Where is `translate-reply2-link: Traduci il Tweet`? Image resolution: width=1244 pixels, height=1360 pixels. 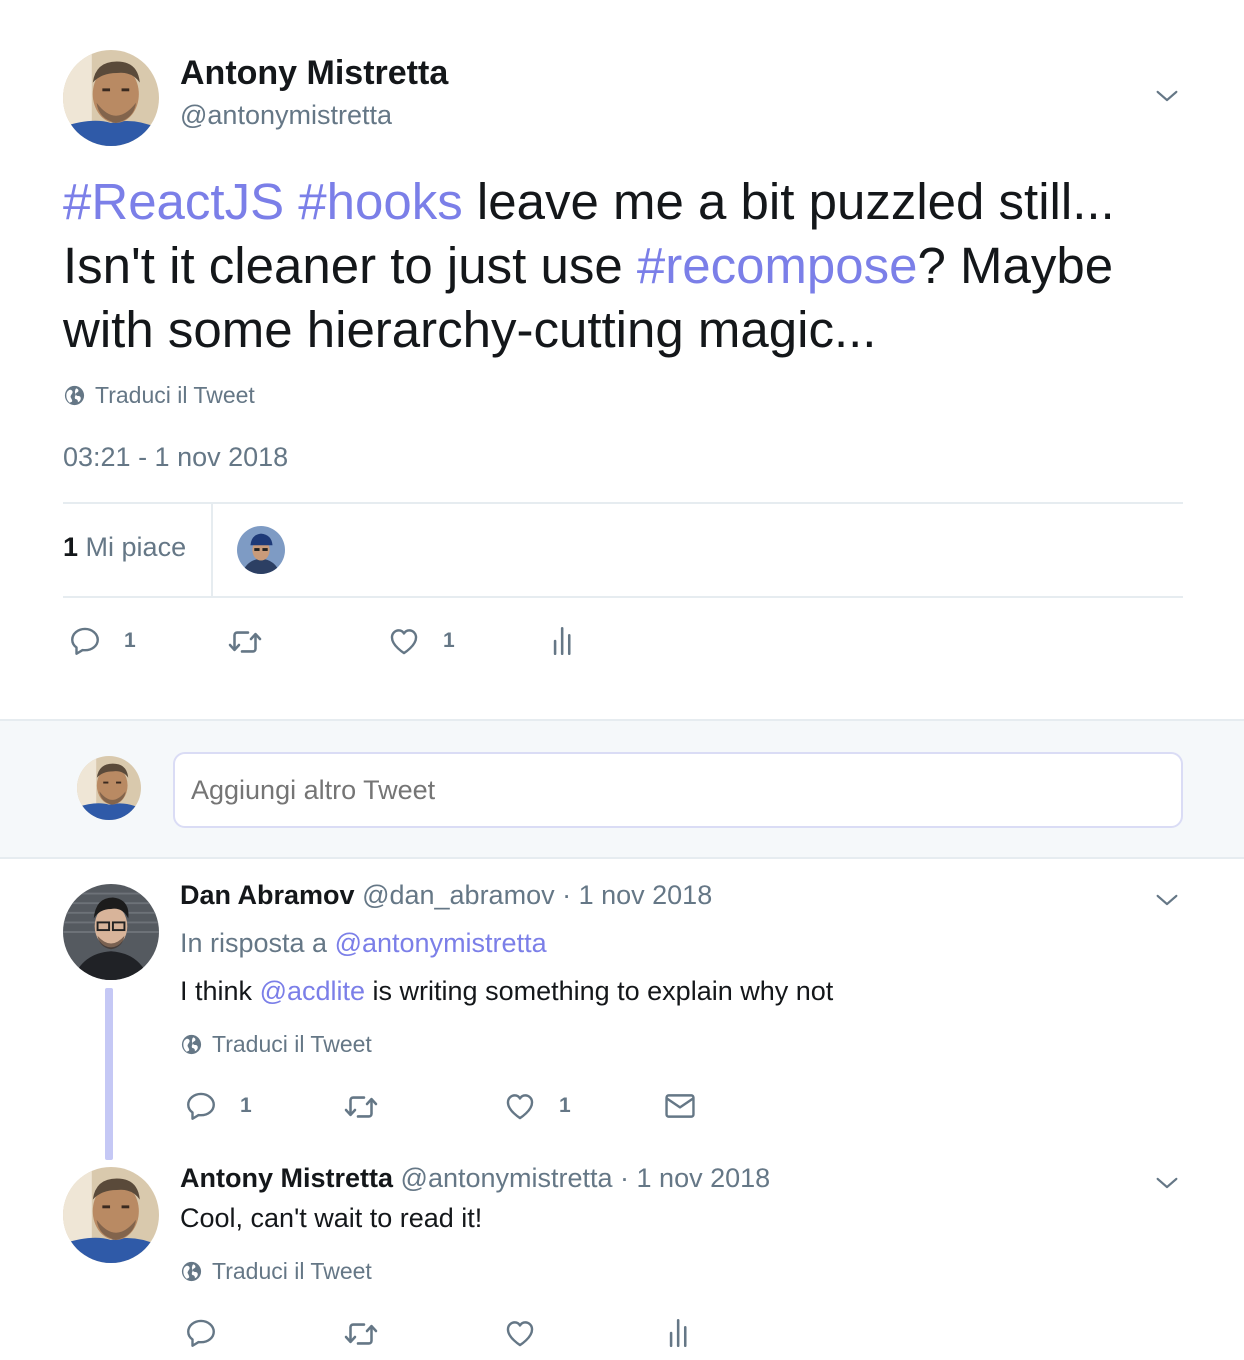
translate-reply2-link: Traduci il Tweet is located at coordinates (276, 1271).